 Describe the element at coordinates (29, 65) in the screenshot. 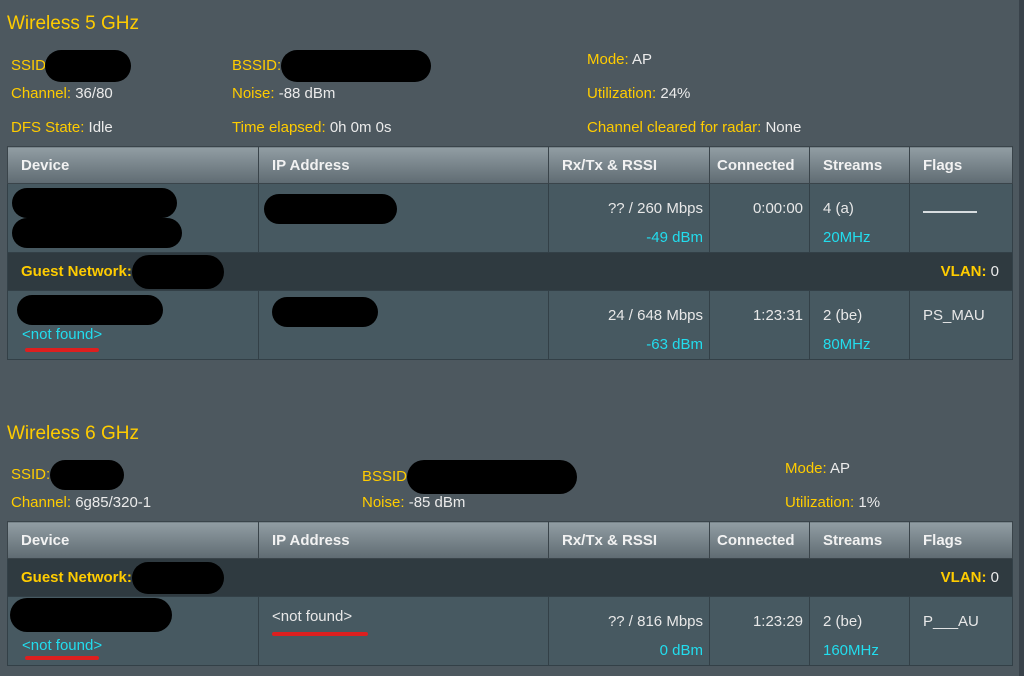

I see `ssid-label: SSID` at that location.